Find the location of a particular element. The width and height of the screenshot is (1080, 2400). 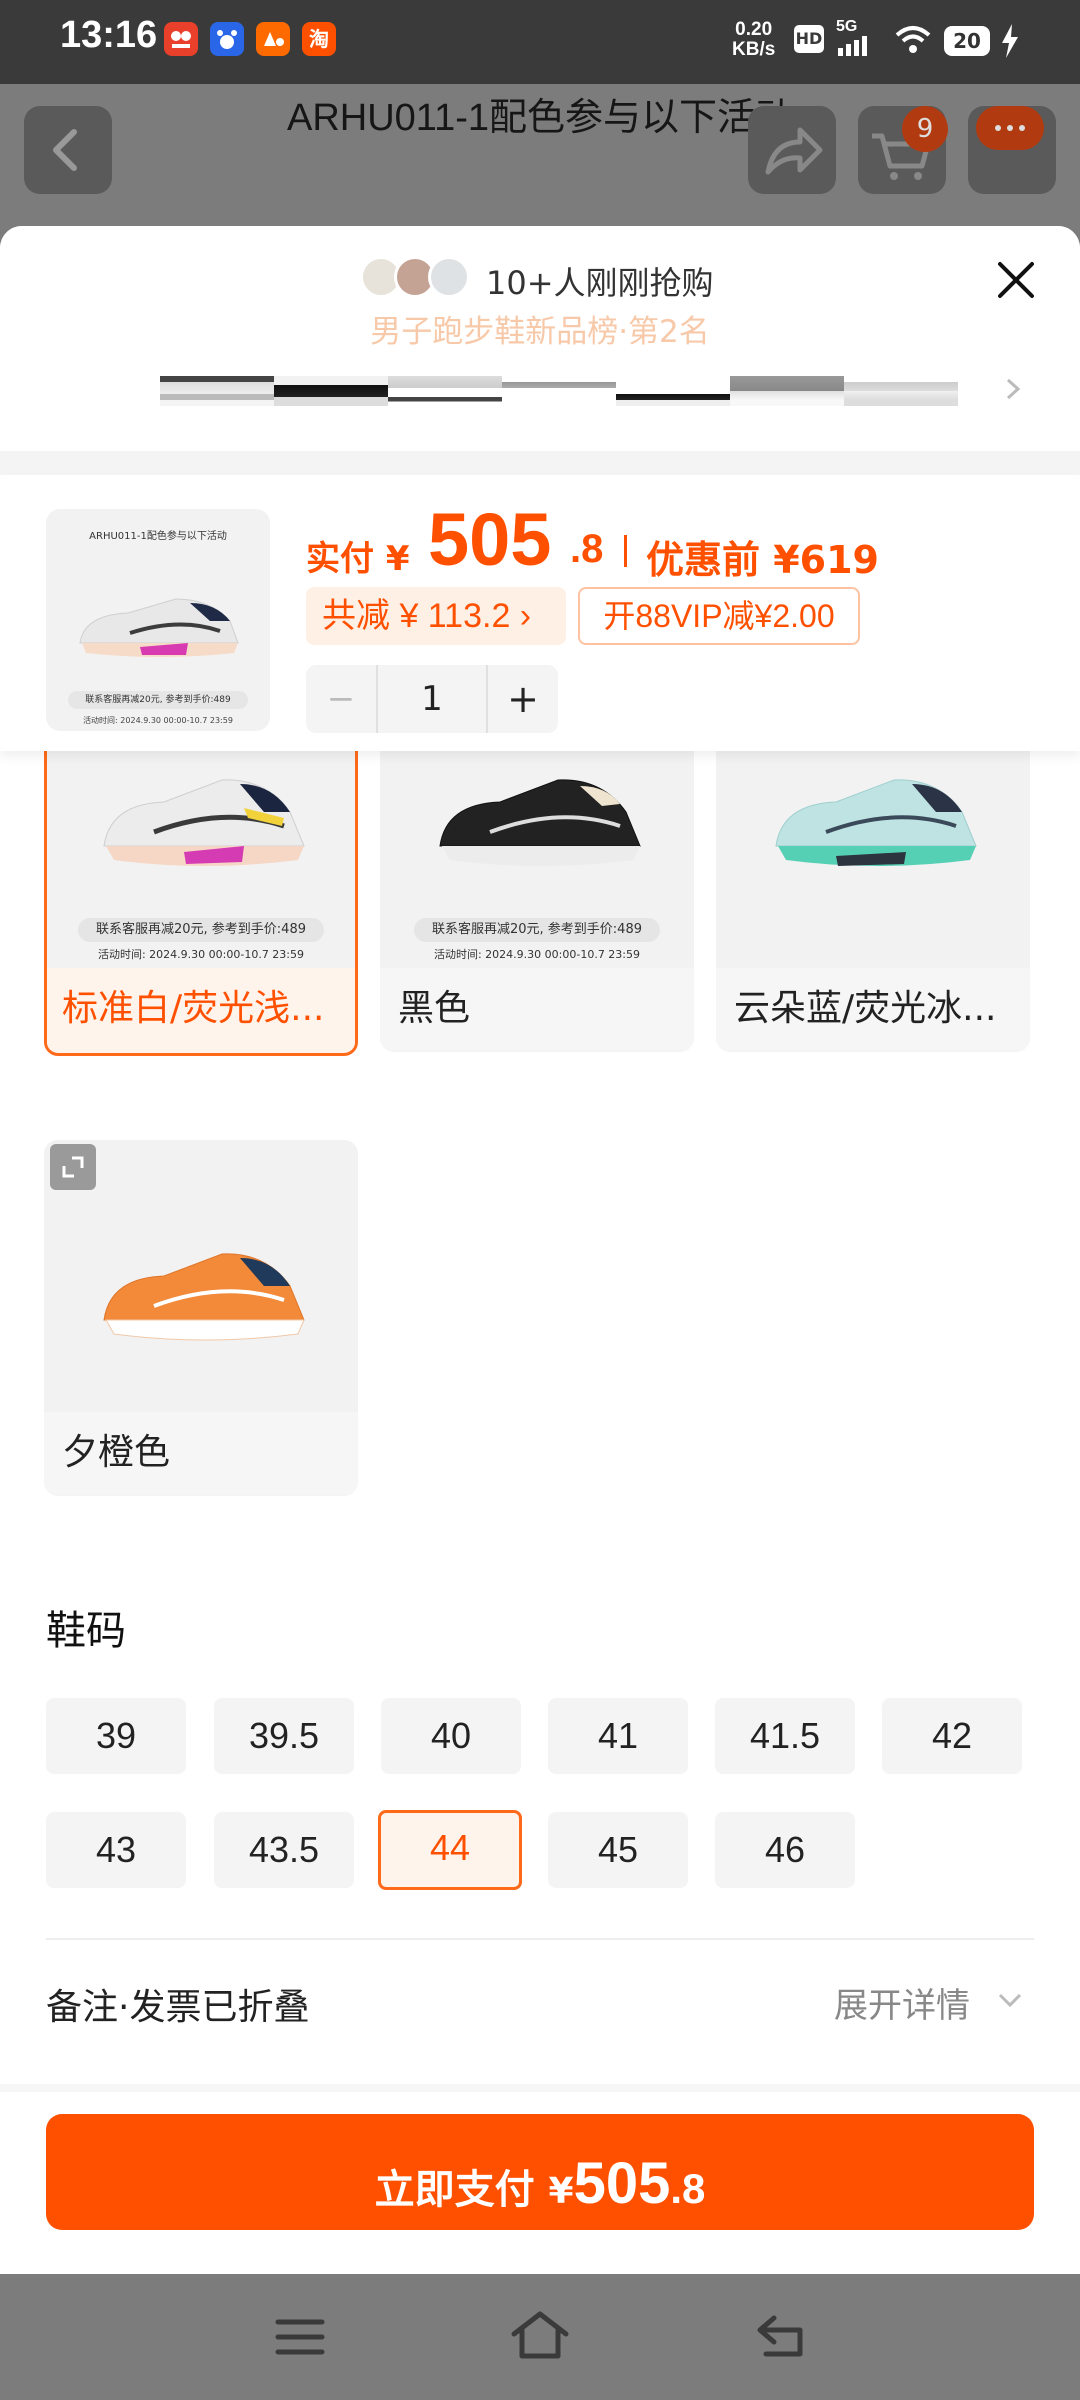

system-nav-bar is located at coordinates (540, 2337).